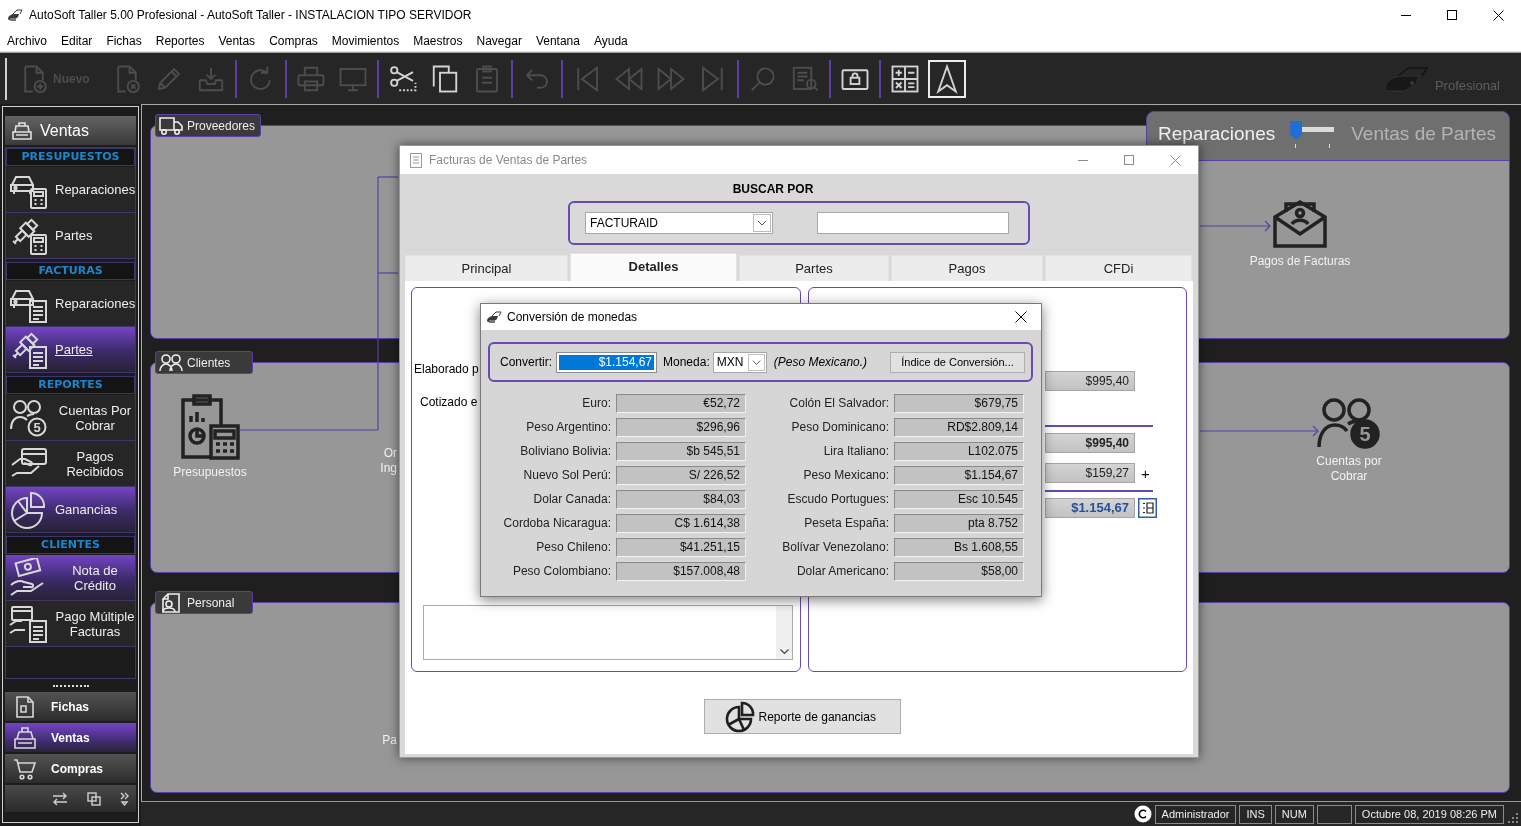 This screenshot has width=1521, height=826. I want to click on currency-value-field: $b 545,51, so click(681, 451).